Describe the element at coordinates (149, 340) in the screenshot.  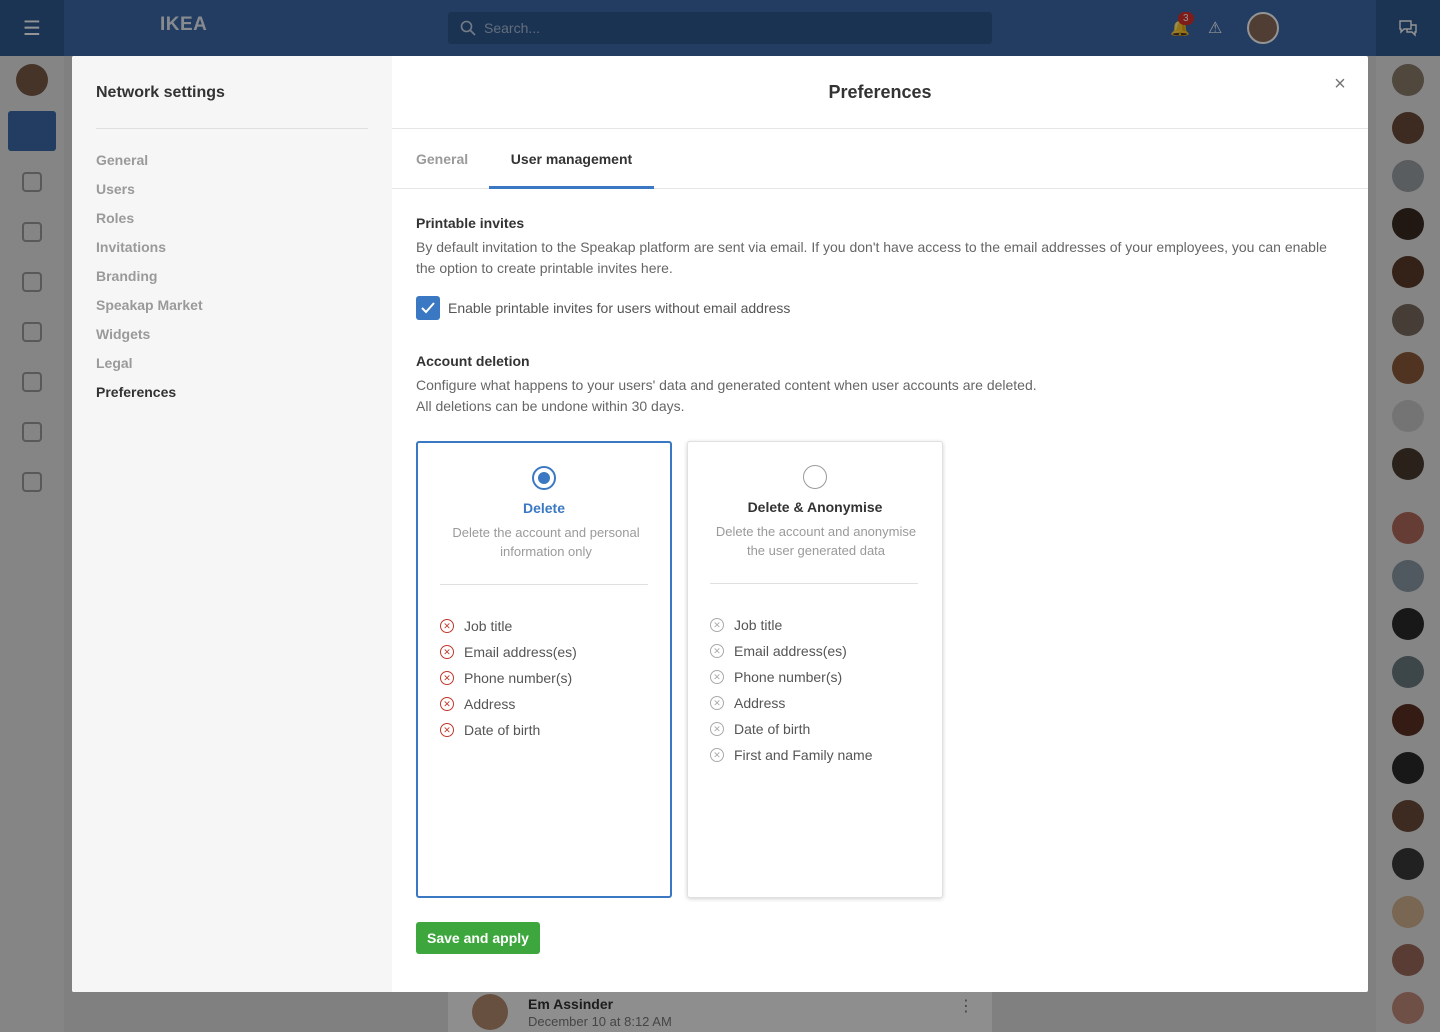
I see `sidebar-item-widgets: Widgets` at that location.